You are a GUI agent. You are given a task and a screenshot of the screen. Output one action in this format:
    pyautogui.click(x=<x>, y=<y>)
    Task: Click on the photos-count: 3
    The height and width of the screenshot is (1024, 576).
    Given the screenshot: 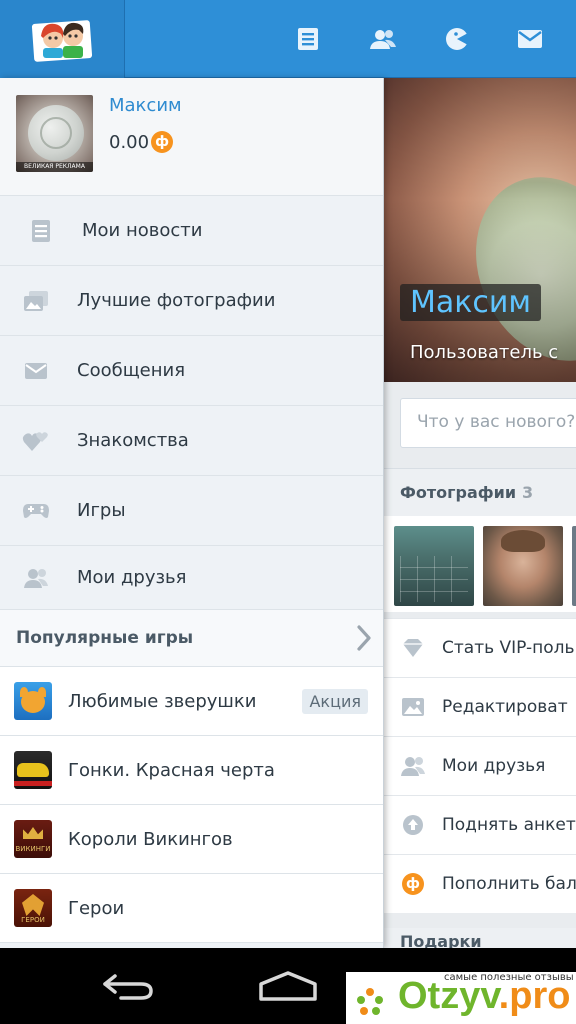 What is the action you would take?
    pyautogui.click(x=528, y=492)
    